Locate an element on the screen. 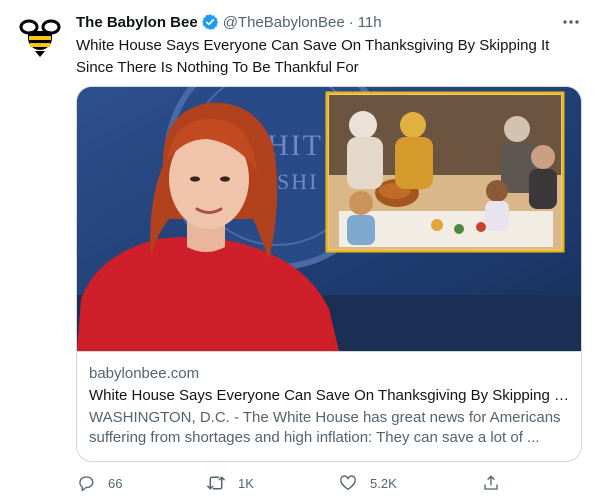 The height and width of the screenshot is (504, 598). verified-badge-icon is located at coordinates (210, 22).